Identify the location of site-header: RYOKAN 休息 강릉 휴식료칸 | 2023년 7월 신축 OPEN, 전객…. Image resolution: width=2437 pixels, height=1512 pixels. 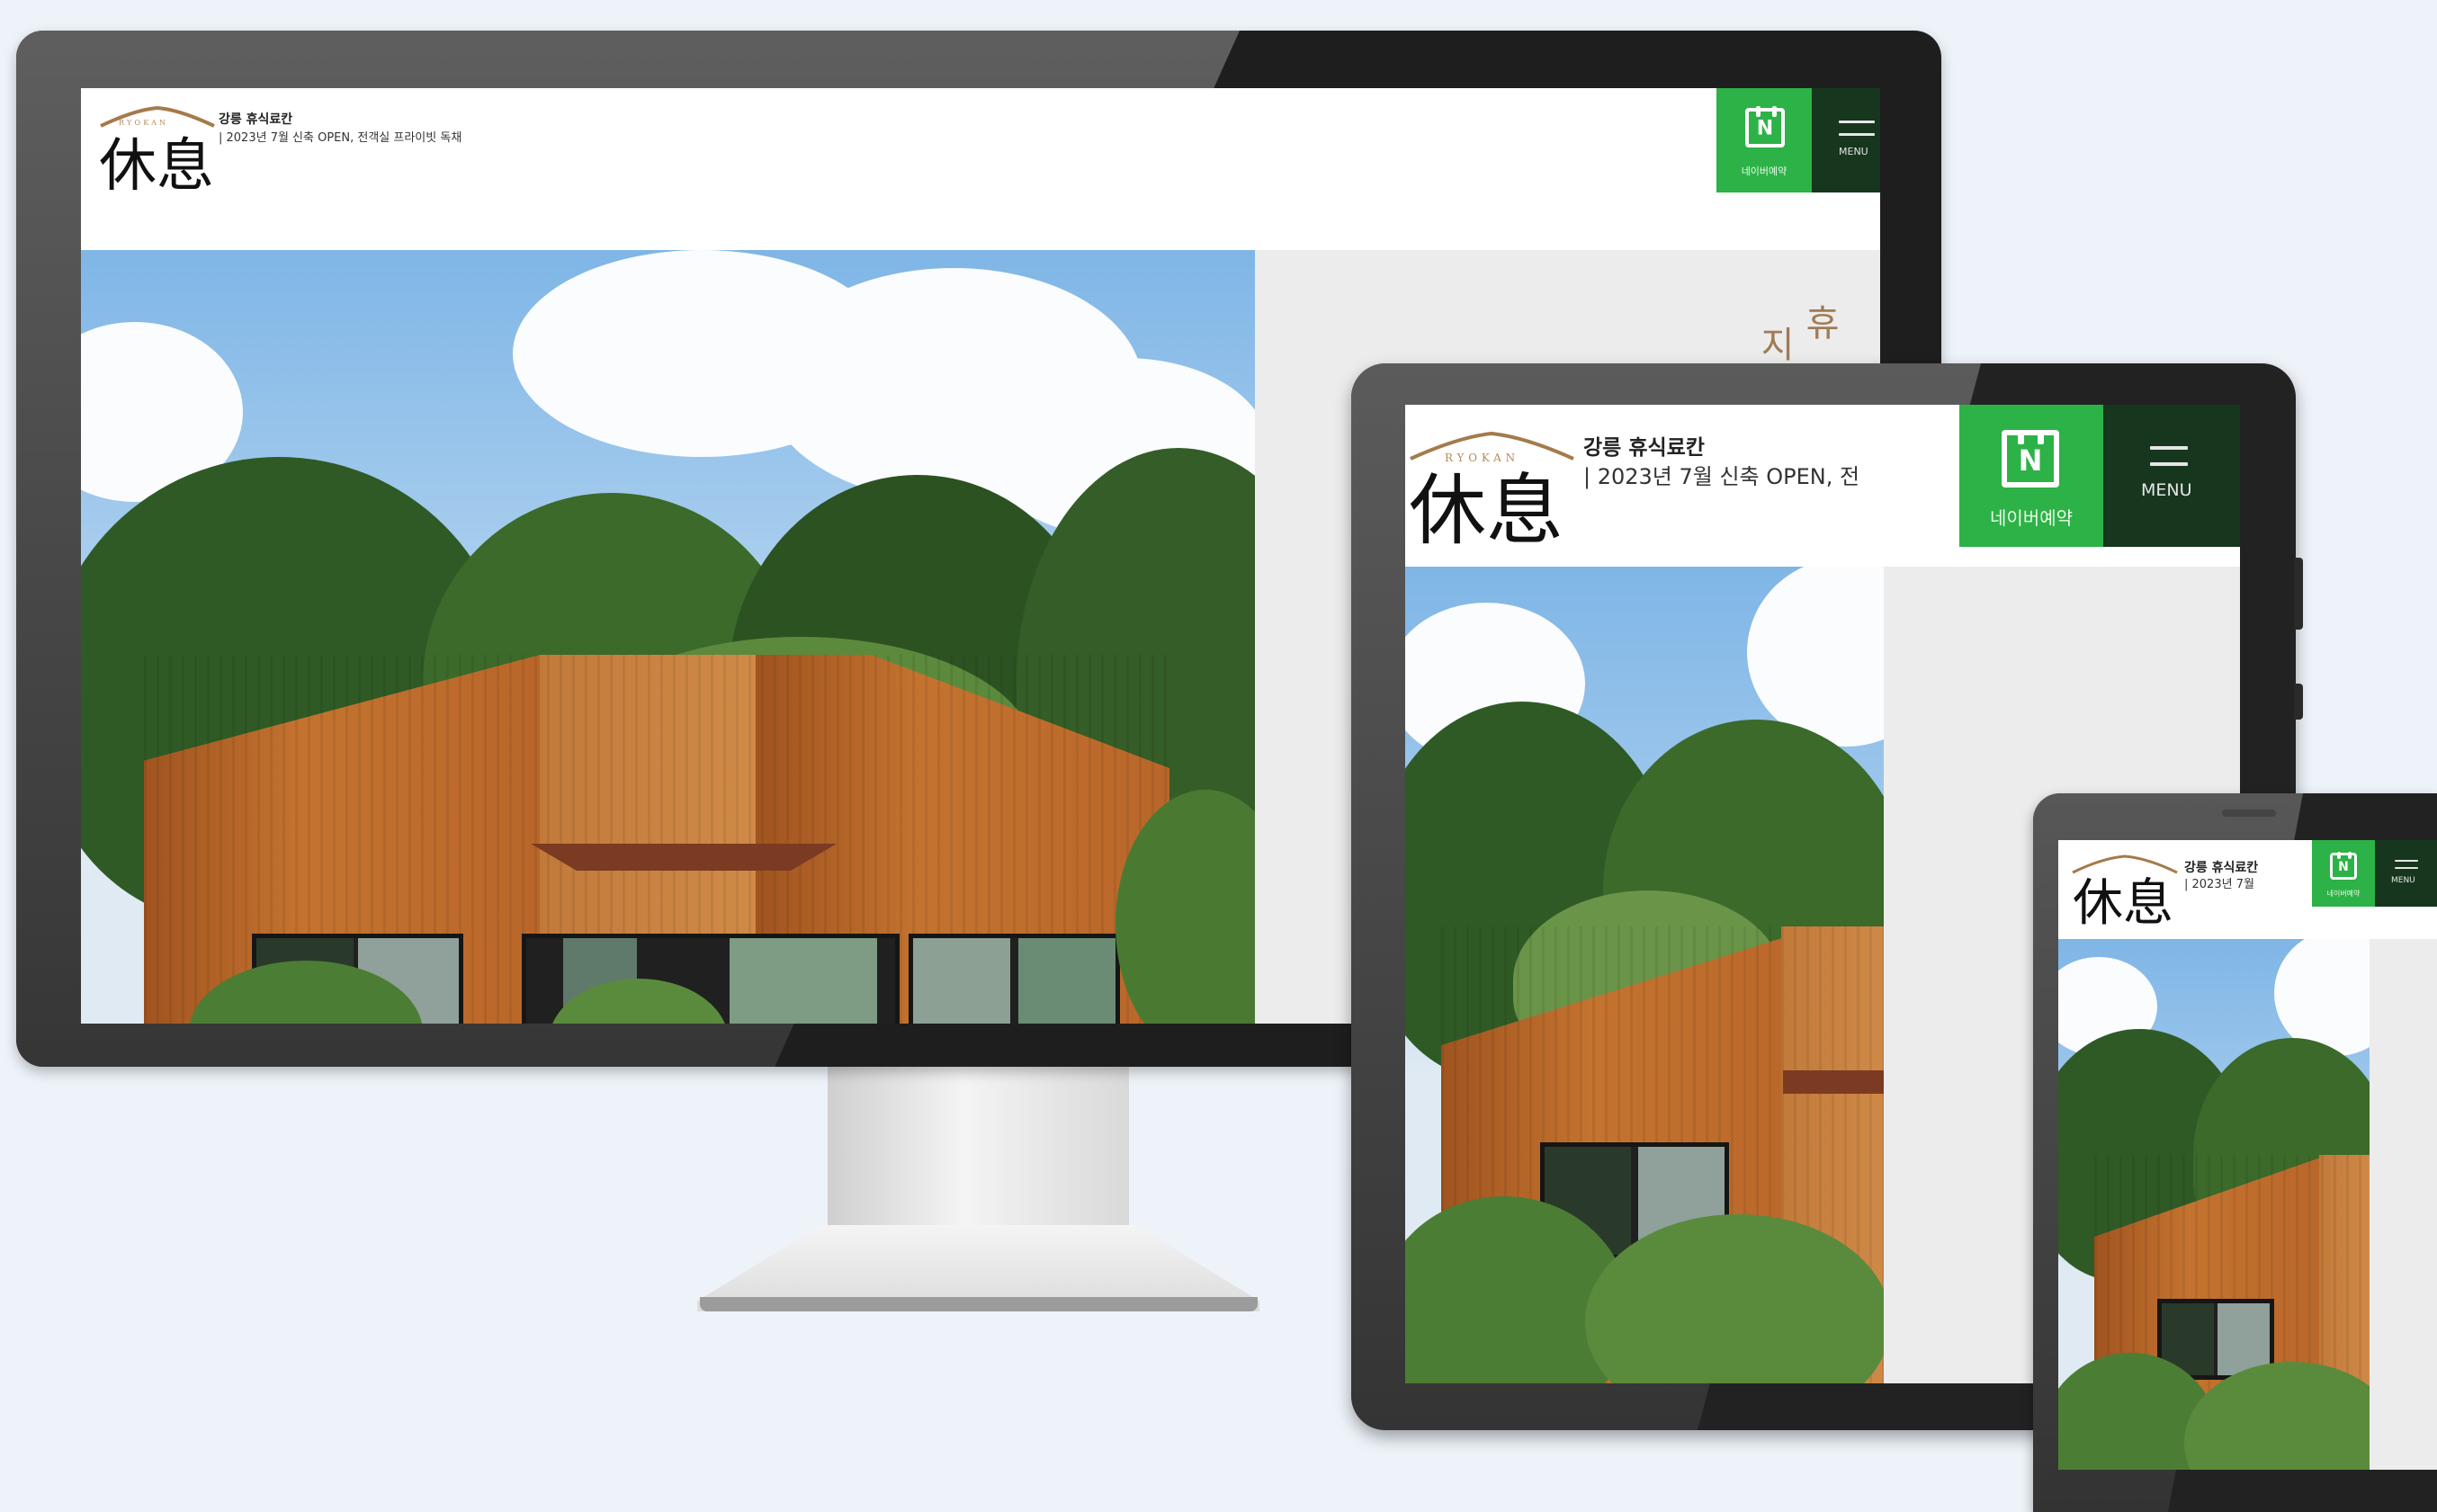
(981, 169).